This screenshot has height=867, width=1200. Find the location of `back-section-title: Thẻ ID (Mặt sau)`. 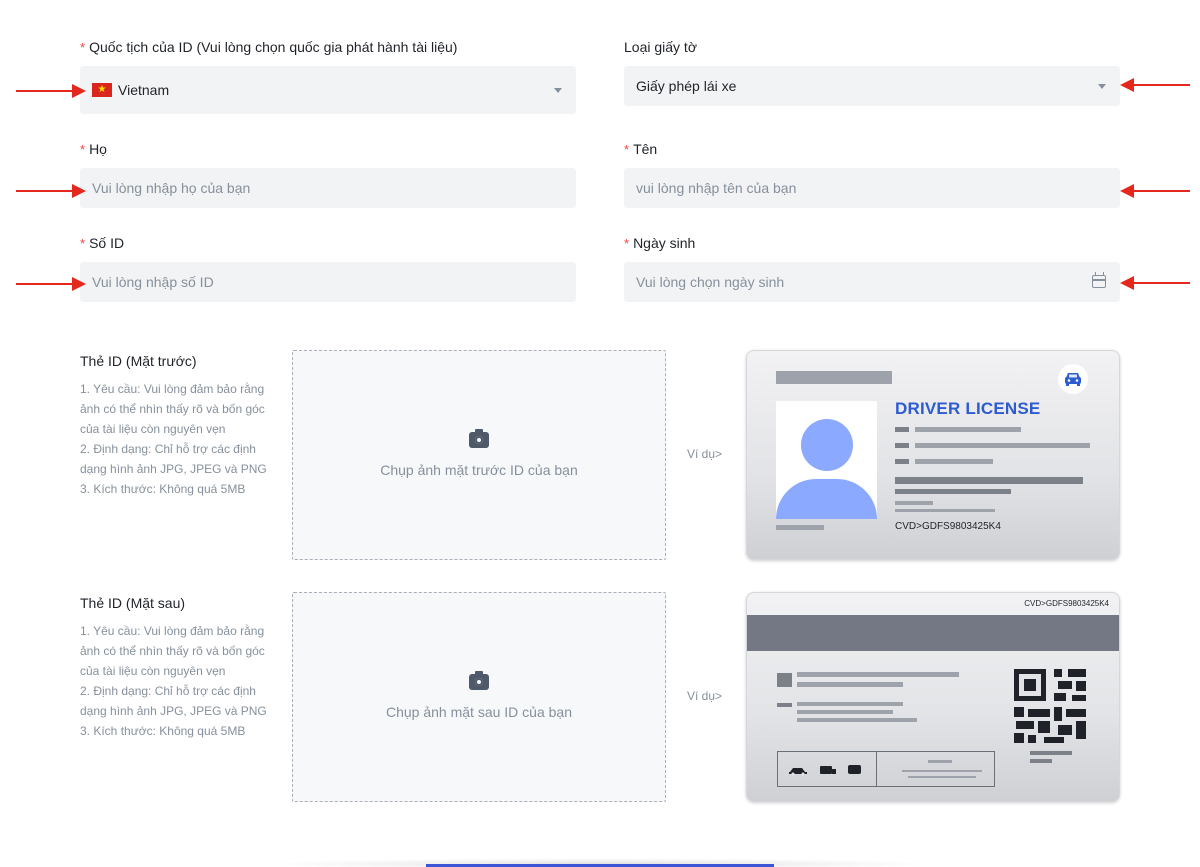

back-section-title: Thẻ ID (Mặt sau) is located at coordinates (133, 603).